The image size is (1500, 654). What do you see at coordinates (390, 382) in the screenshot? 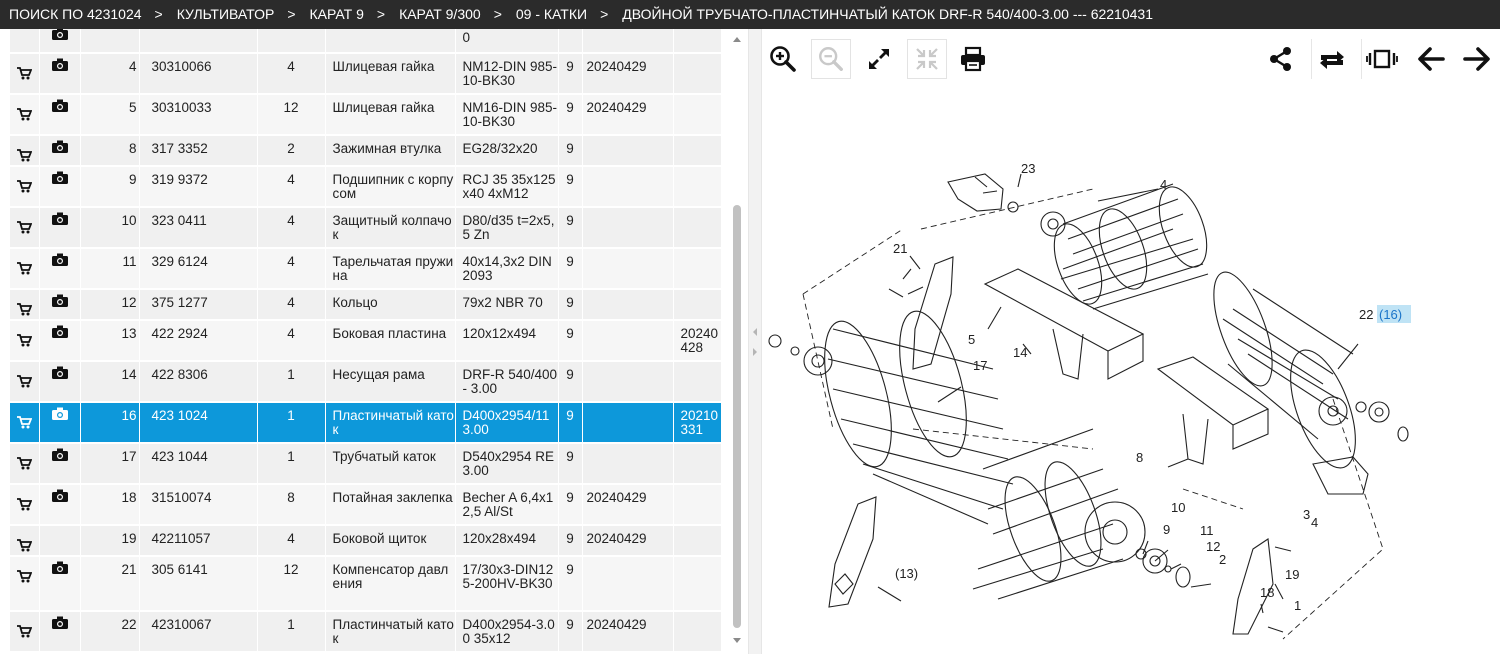
I see `name-cell: Несущая рама` at bounding box center [390, 382].